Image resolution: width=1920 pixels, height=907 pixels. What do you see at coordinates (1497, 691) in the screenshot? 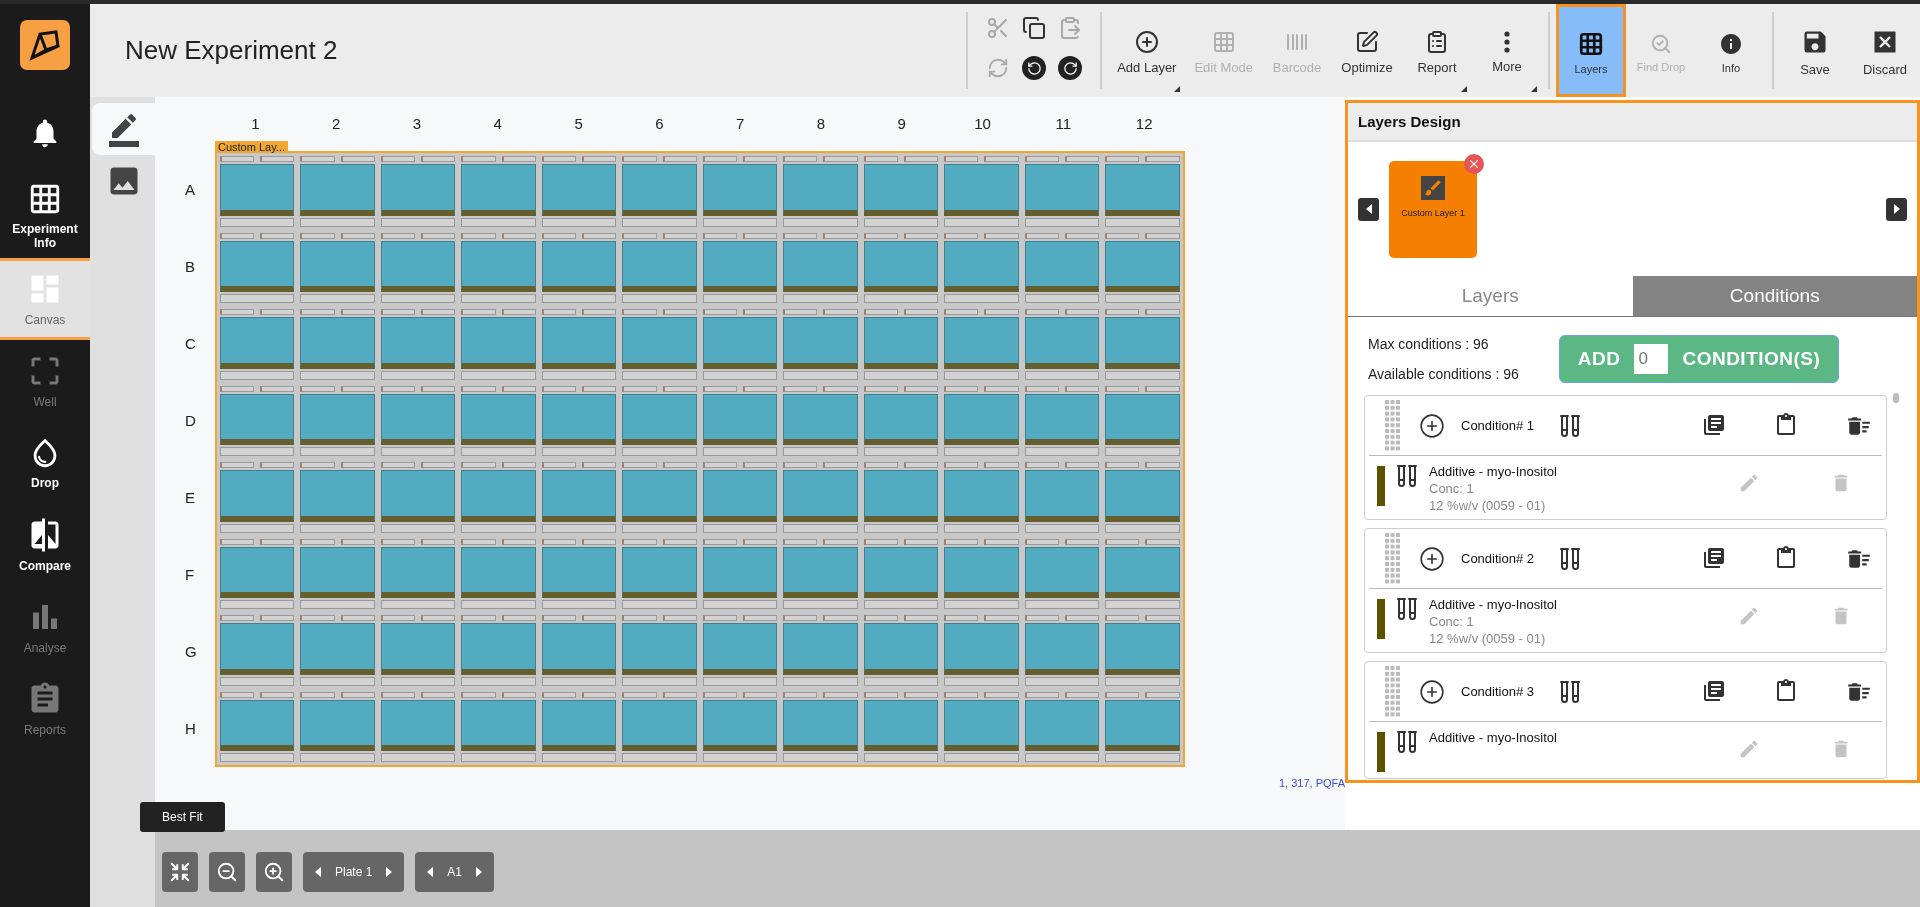
I see `condition-title: Condition# 3` at bounding box center [1497, 691].